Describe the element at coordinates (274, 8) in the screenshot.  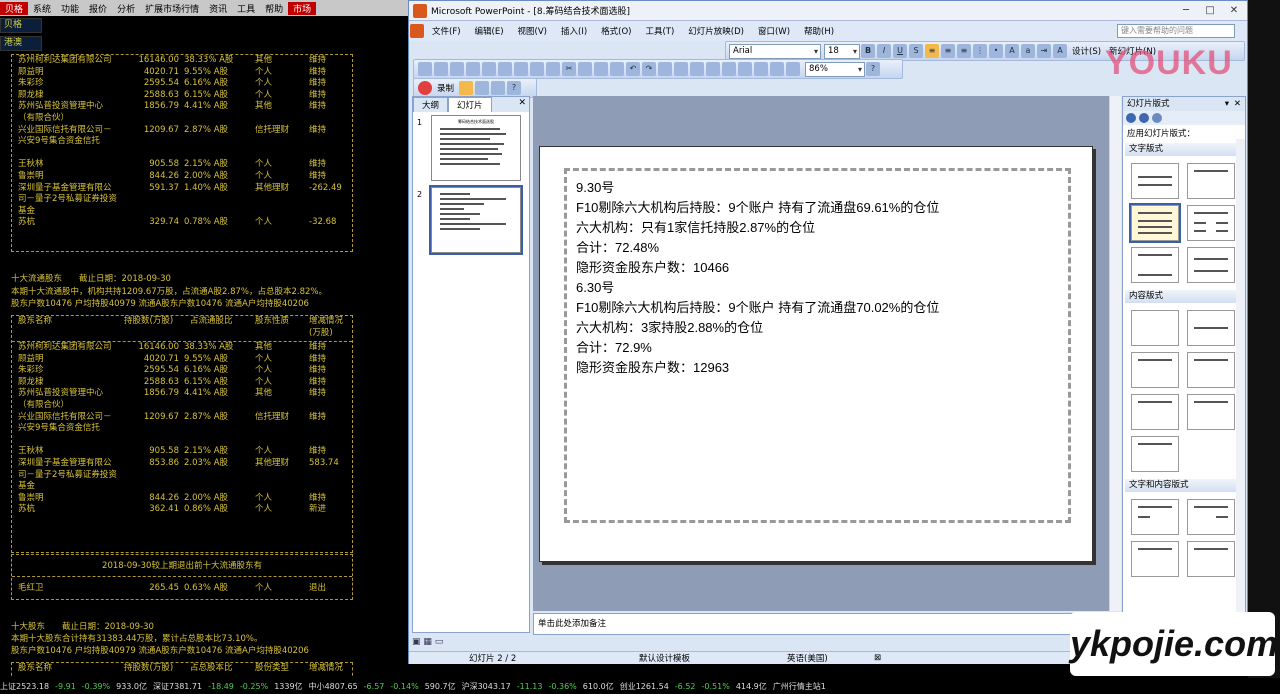
I see `terminal-menu-help: 帮助` at that location.